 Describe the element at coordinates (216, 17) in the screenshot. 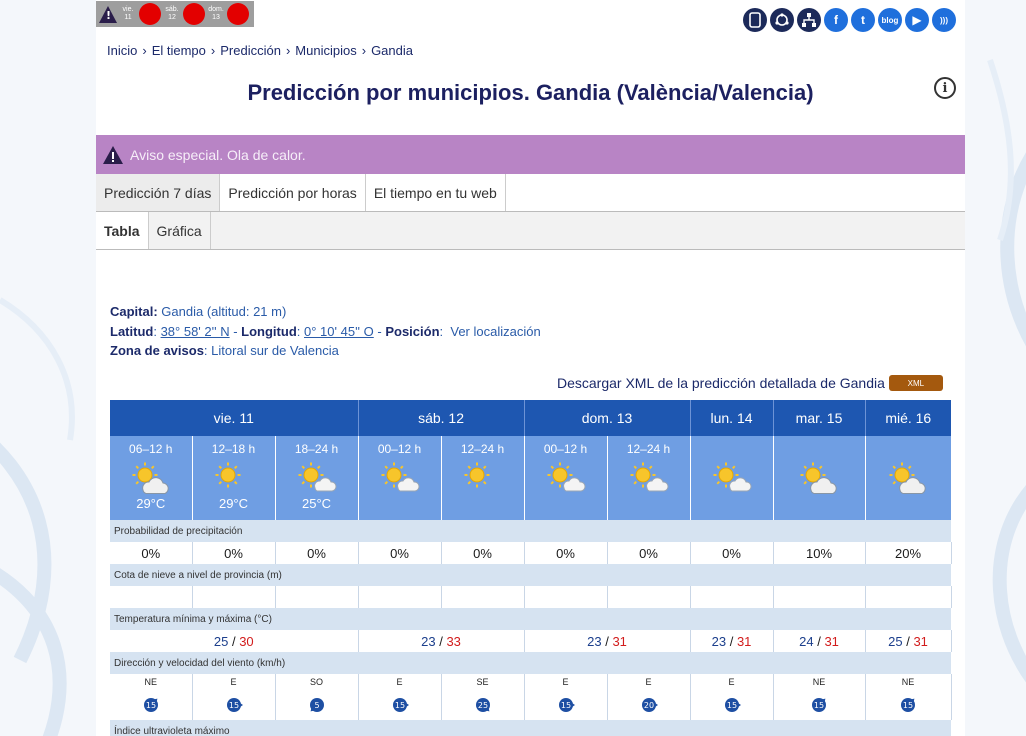

I see `alert-day-number: 13` at that location.